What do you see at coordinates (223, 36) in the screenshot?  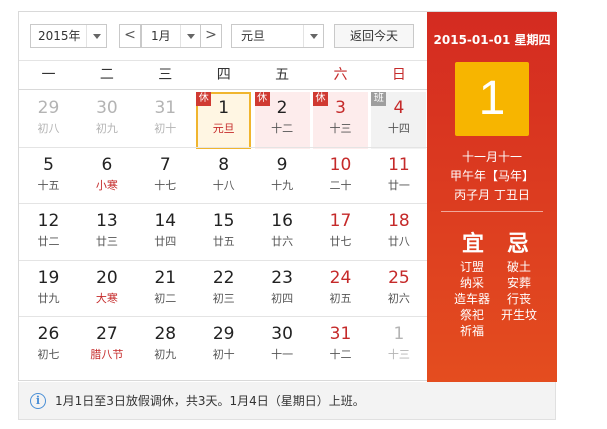 I see `calendar-toolbar: 2015年 < 1月 > 元旦 返回今天` at bounding box center [223, 36].